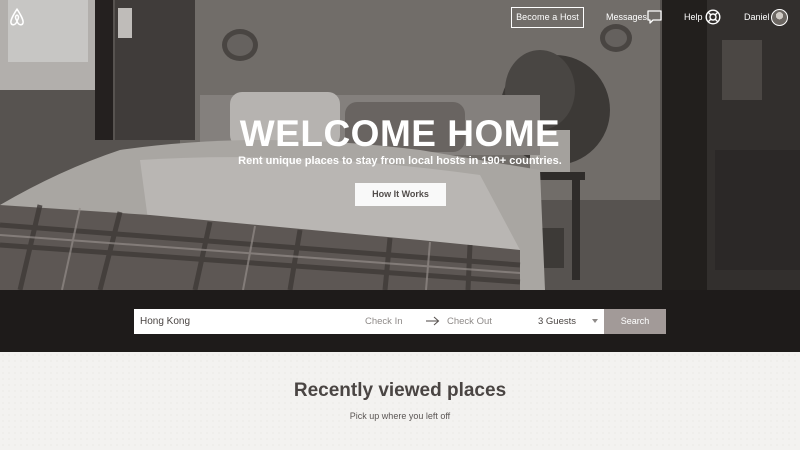 This screenshot has height=450, width=800. I want to click on avatar, so click(779, 17).